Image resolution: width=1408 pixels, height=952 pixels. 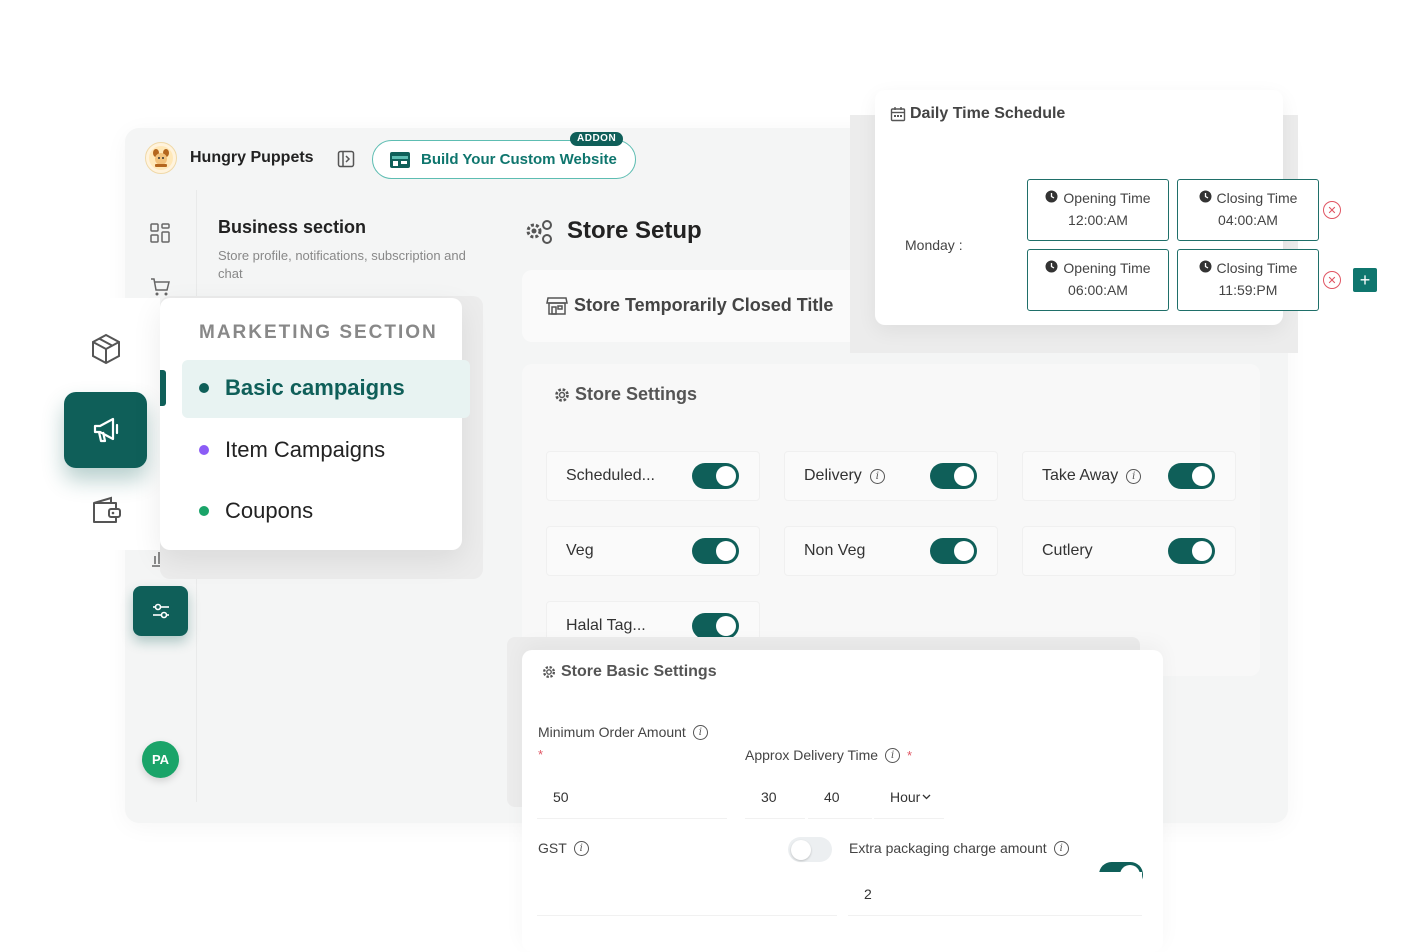 I want to click on gst-label: GST i, so click(x=563, y=848).